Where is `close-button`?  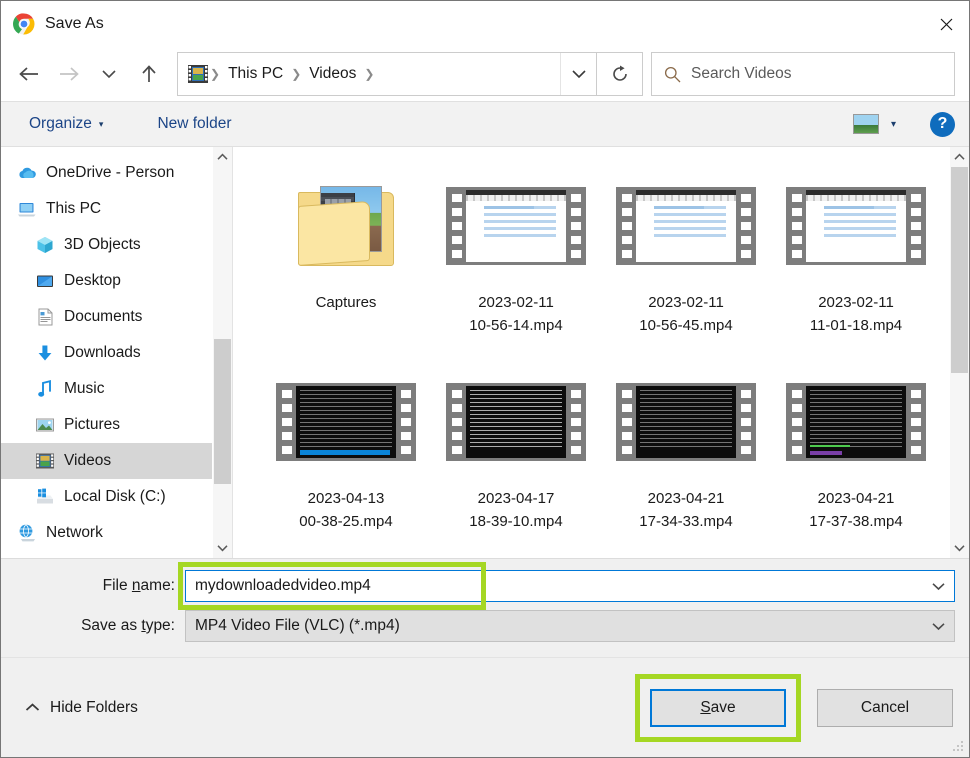
close-button is located at coordinates (946, 24).